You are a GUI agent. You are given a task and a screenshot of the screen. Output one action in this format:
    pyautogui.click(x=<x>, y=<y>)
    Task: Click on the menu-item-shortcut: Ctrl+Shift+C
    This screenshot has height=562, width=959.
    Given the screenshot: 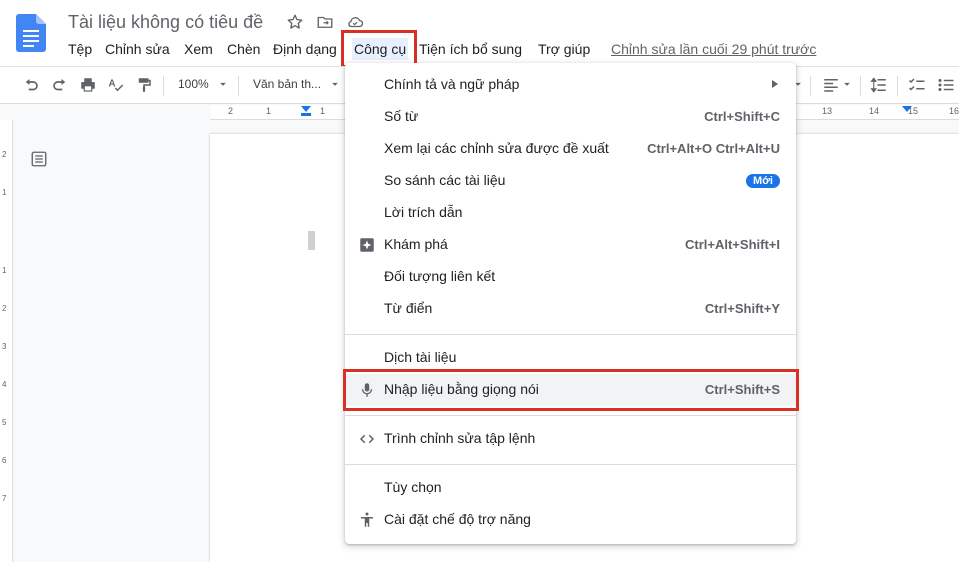 What is the action you would take?
    pyautogui.click(x=742, y=116)
    